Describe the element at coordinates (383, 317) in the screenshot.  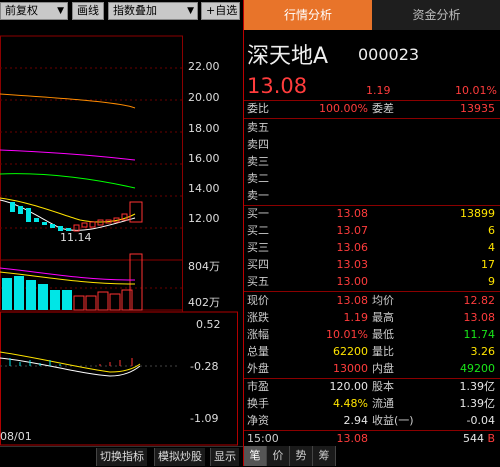
I see `stat-label: 最高` at that location.